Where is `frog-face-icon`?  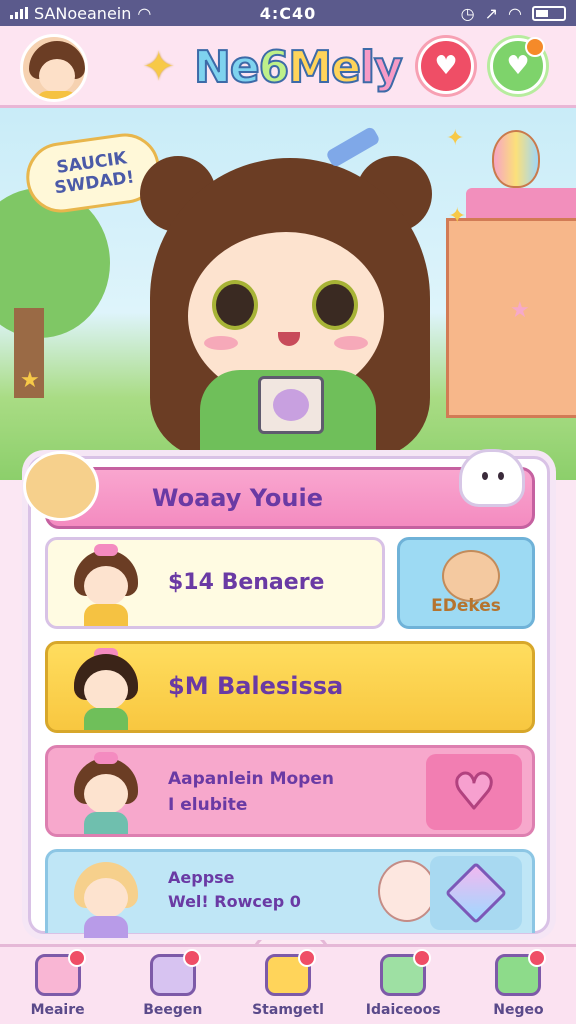
frog-face-icon is located at coordinates (521, 972).